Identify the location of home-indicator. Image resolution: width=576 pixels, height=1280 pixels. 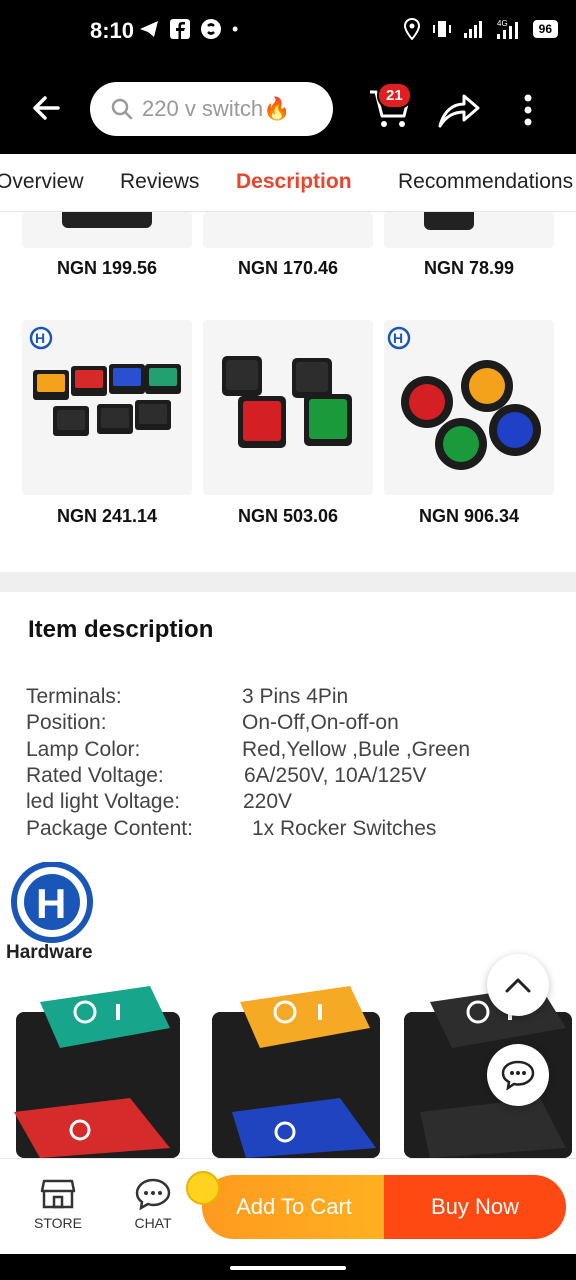
(288, 1268).